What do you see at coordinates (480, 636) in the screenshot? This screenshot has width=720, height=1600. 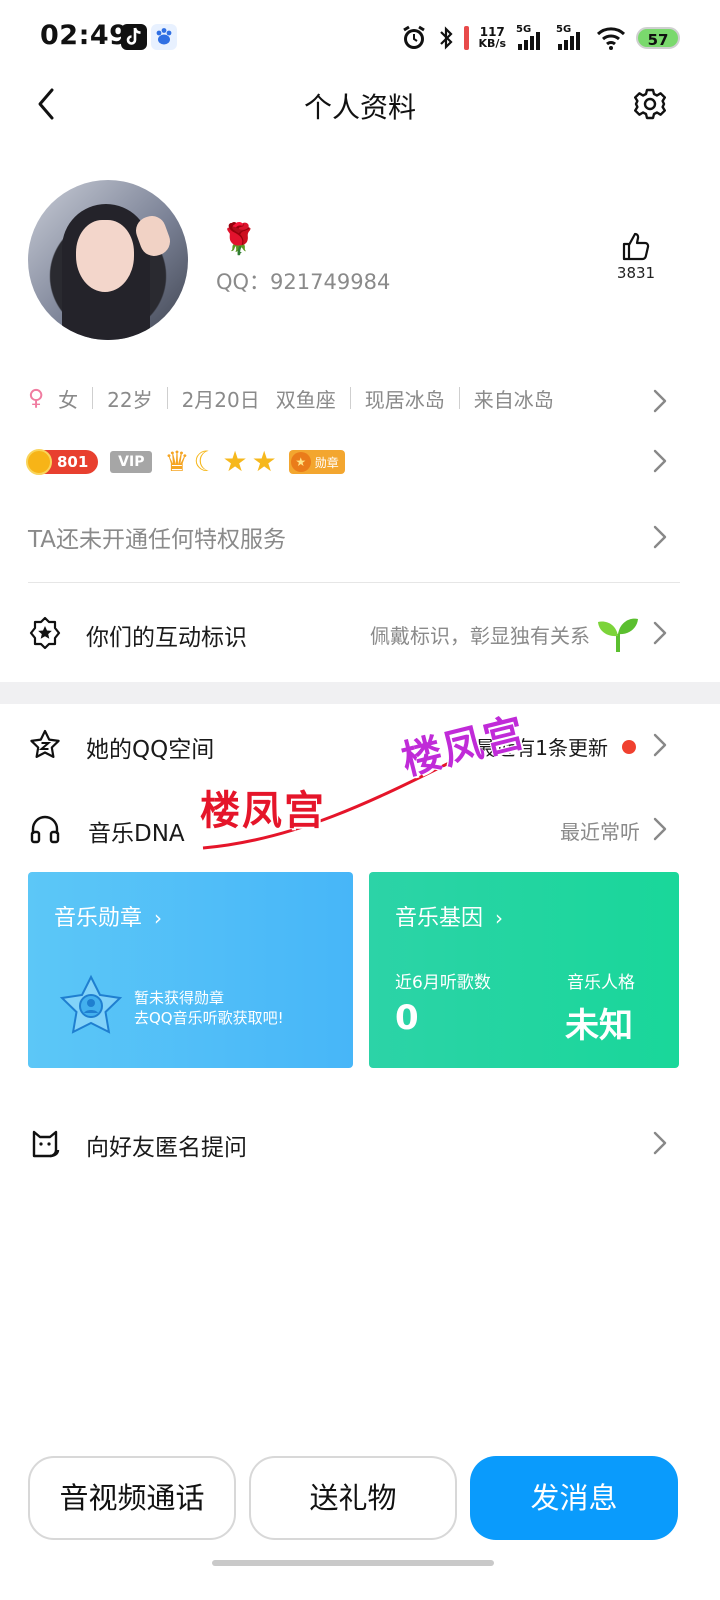 I see `interaction-mark-hint: 佩戴标识，彰显独有关系` at bounding box center [480, 636].